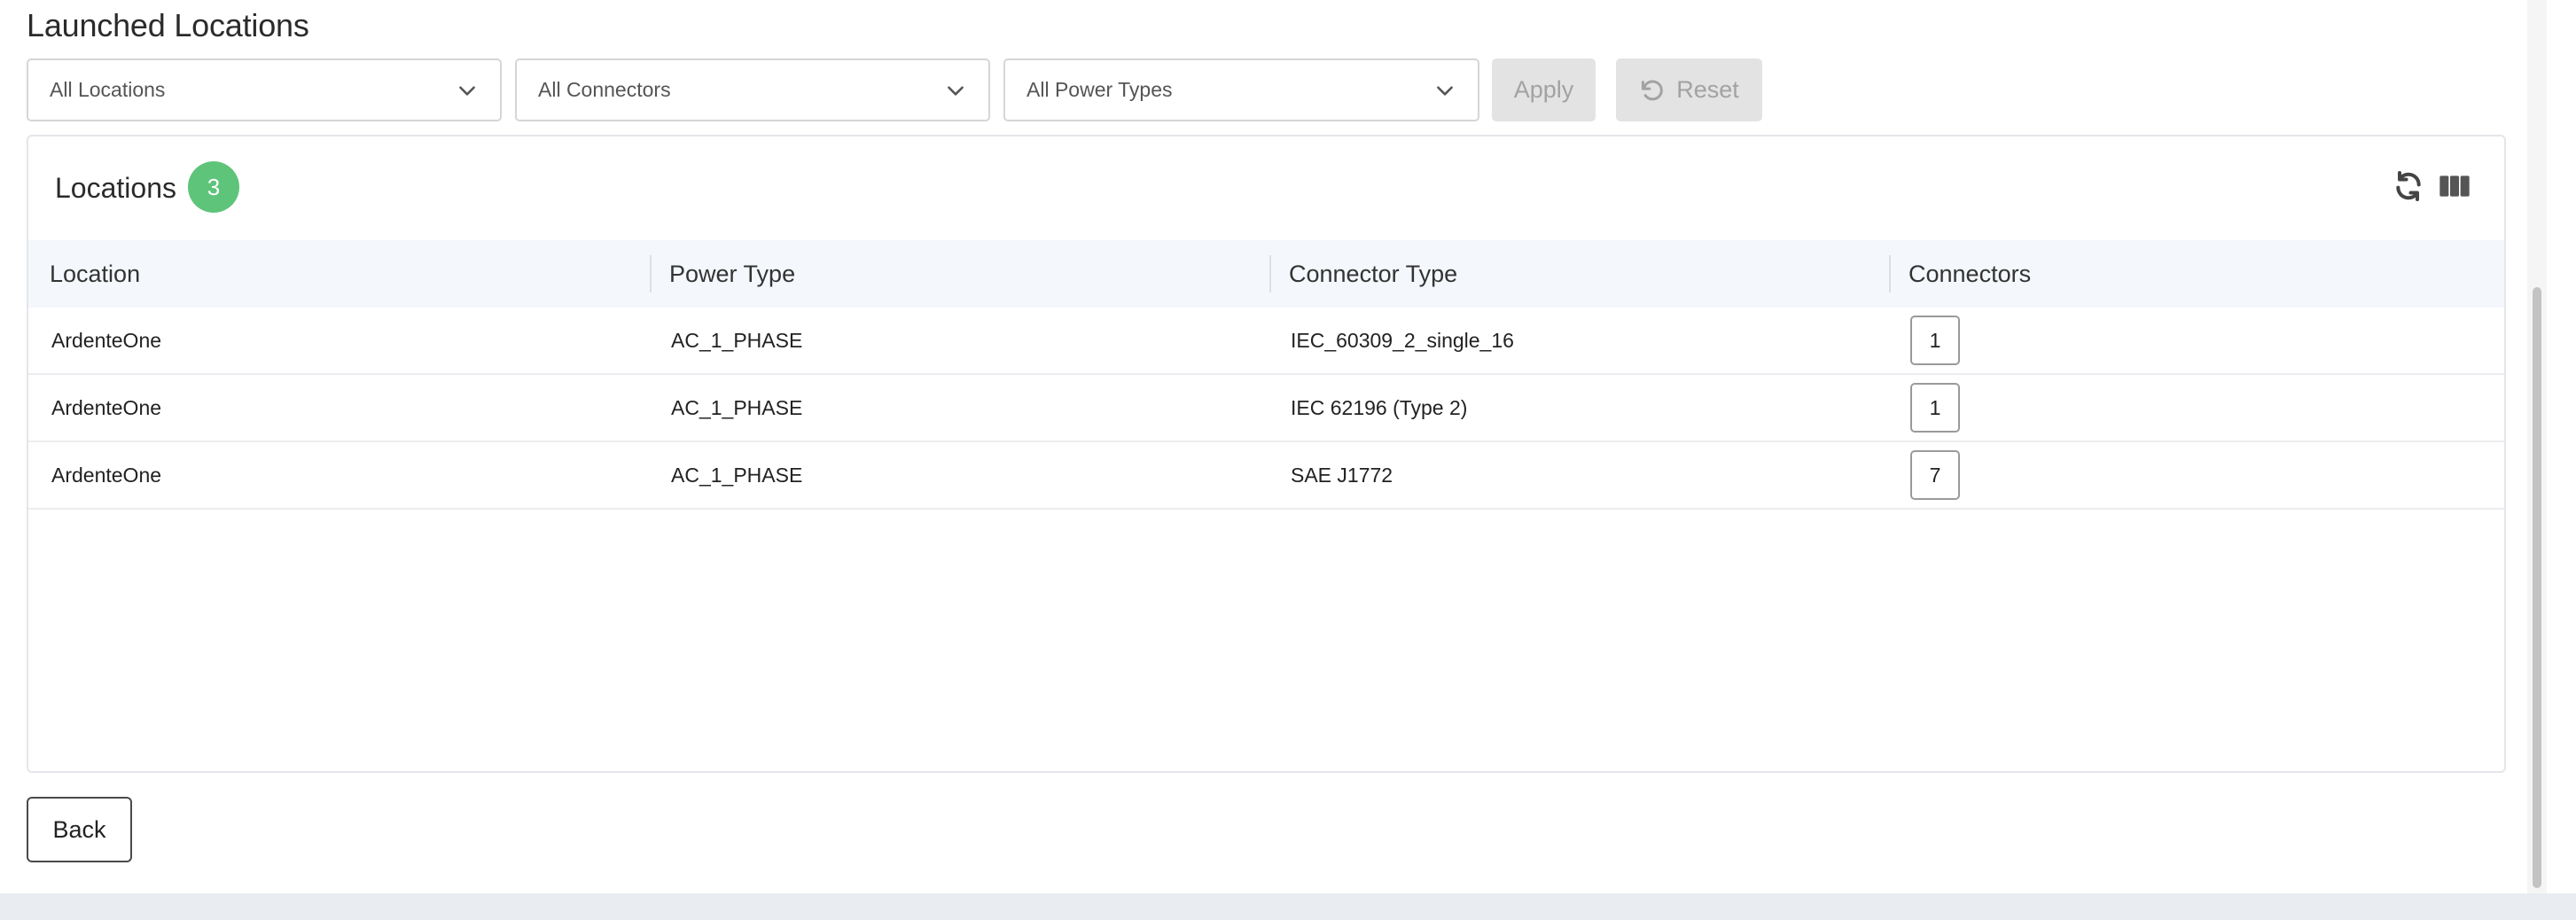  What do you see at coordinates (2537, 587) in the screenshot?
I see `scrollbar-thumb` at bounding box center [2537, 587].